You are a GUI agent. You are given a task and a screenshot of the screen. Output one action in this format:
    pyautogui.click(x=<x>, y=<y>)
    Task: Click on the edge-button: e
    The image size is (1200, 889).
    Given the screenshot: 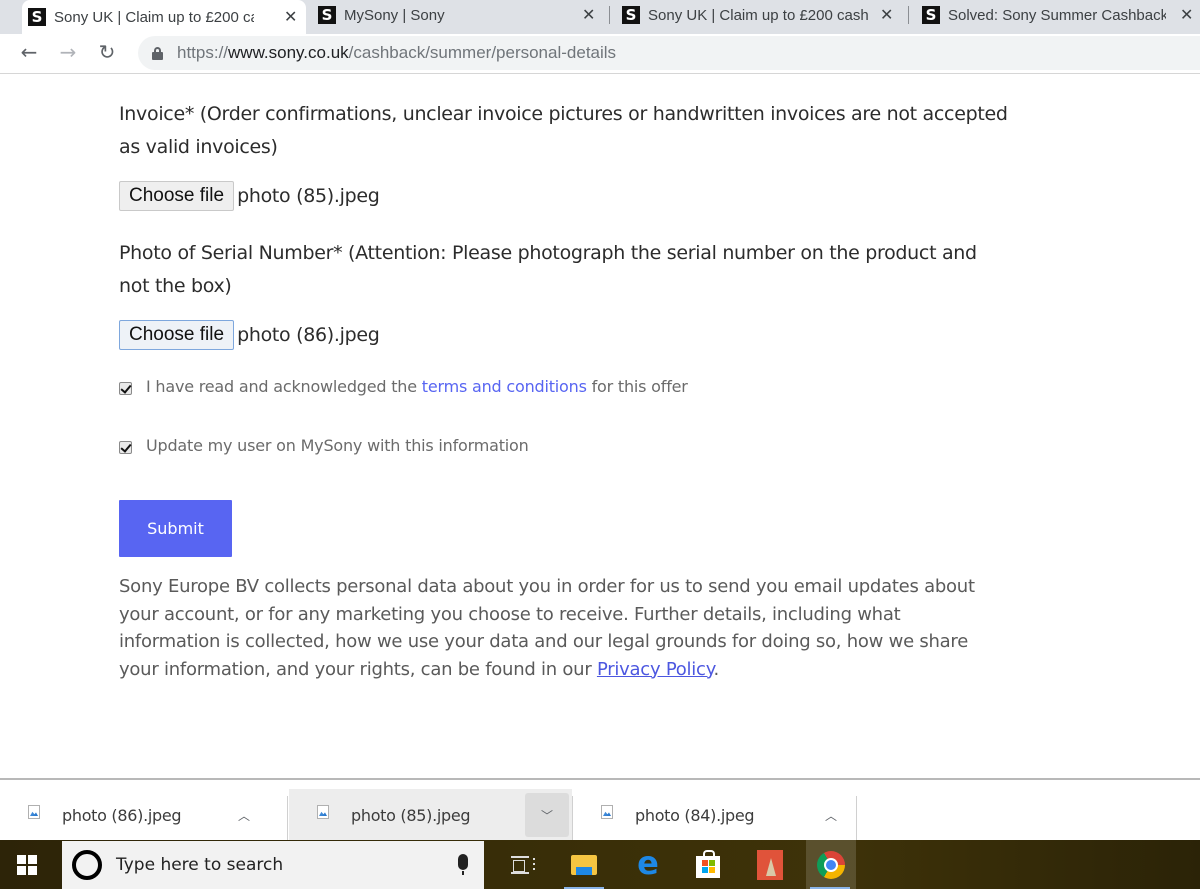 What is the action you would take?
    pyautogui.click(x=648, y=864)
    